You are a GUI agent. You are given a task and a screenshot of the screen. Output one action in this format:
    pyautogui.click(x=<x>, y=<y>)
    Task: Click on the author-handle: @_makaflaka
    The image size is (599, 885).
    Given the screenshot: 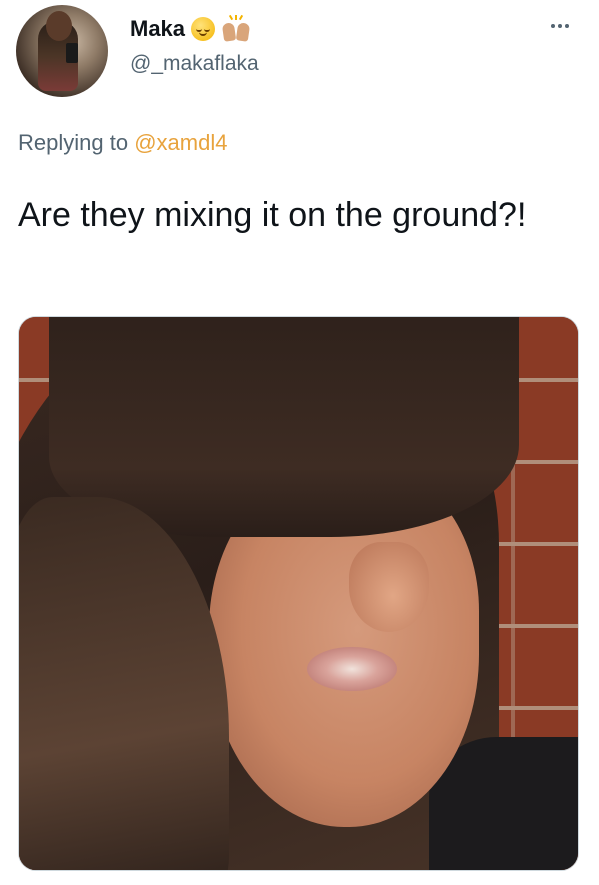 What is the action you would take?
    pyautogui.click(x=194, y=64)
    